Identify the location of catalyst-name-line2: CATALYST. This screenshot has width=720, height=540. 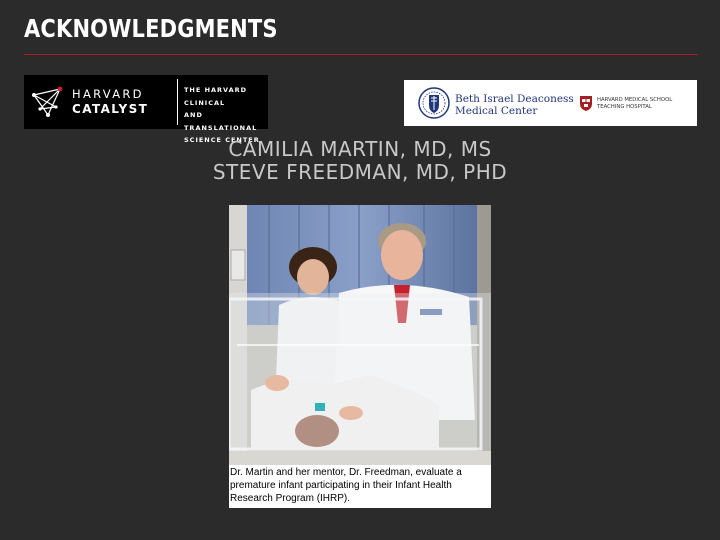
(110, 109).